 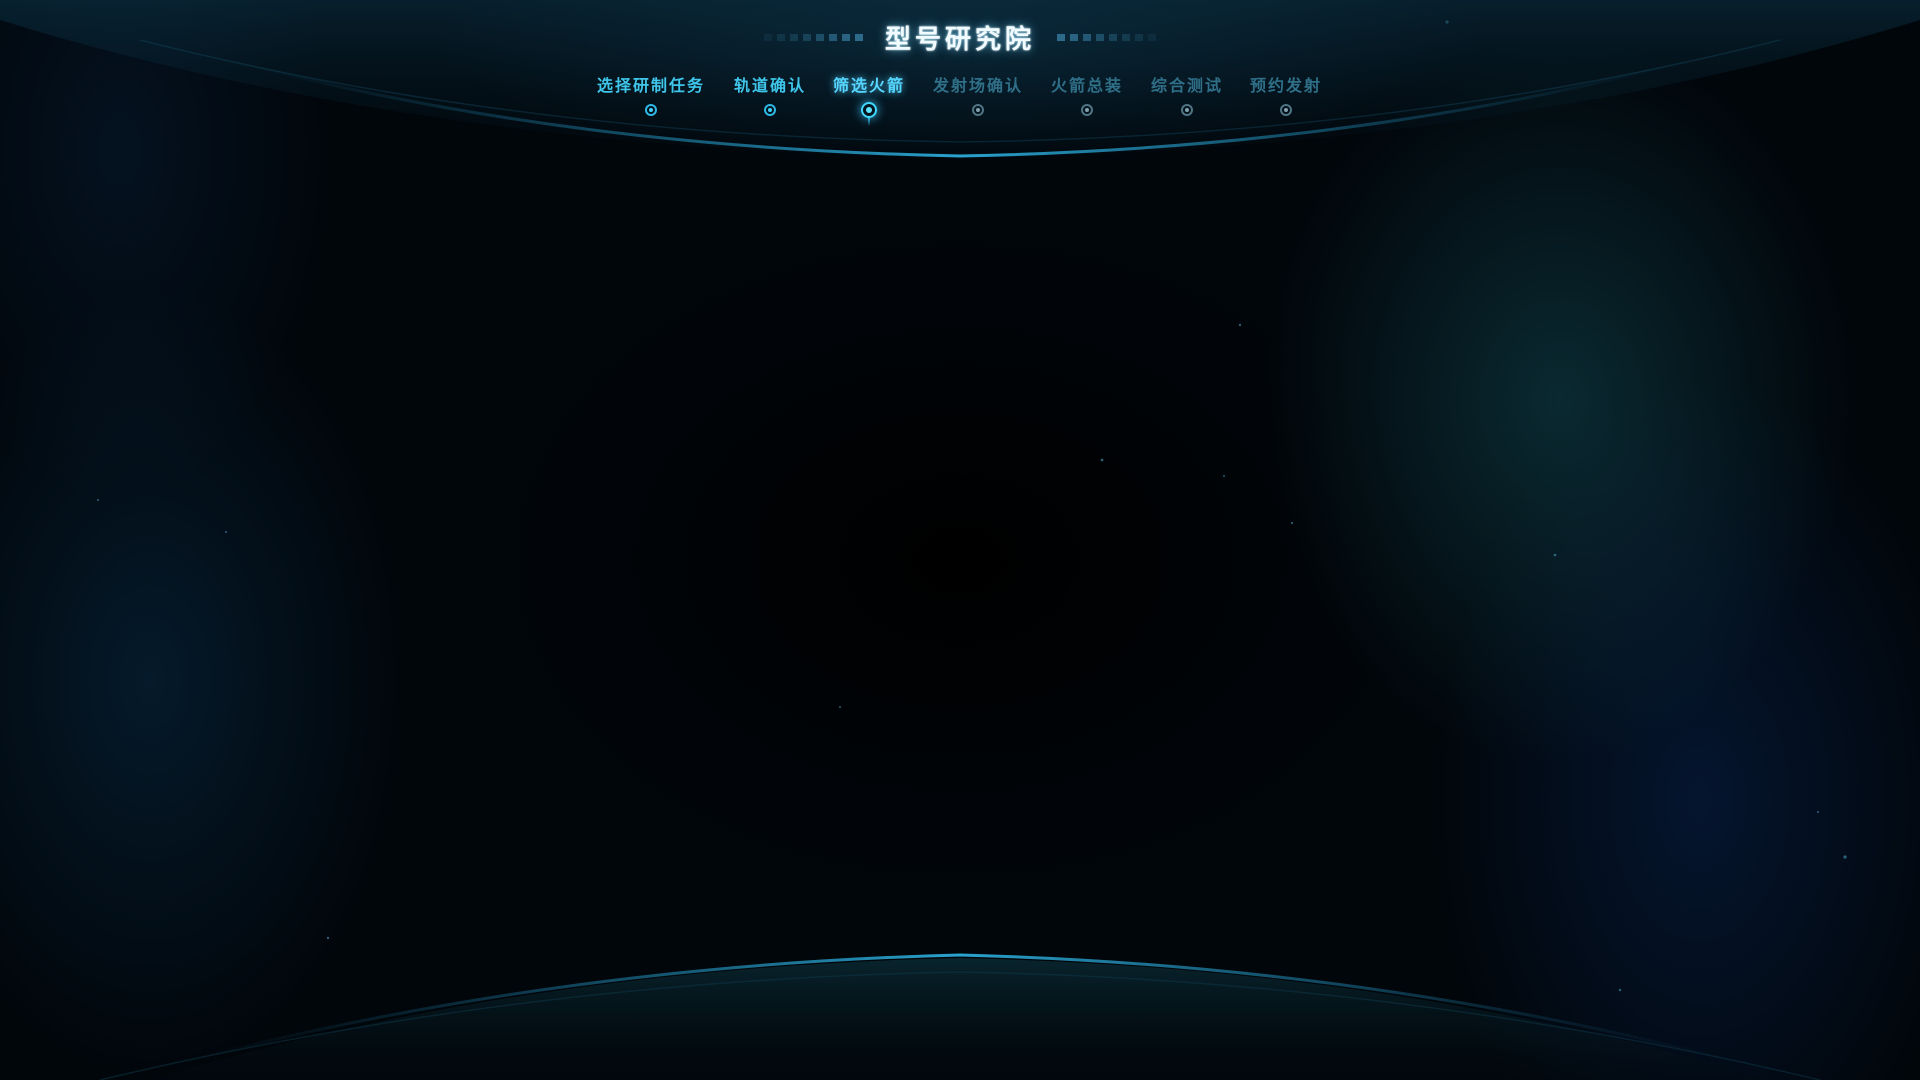 I want to click on step-label: 轨道确认, so click(x=770, y=85).